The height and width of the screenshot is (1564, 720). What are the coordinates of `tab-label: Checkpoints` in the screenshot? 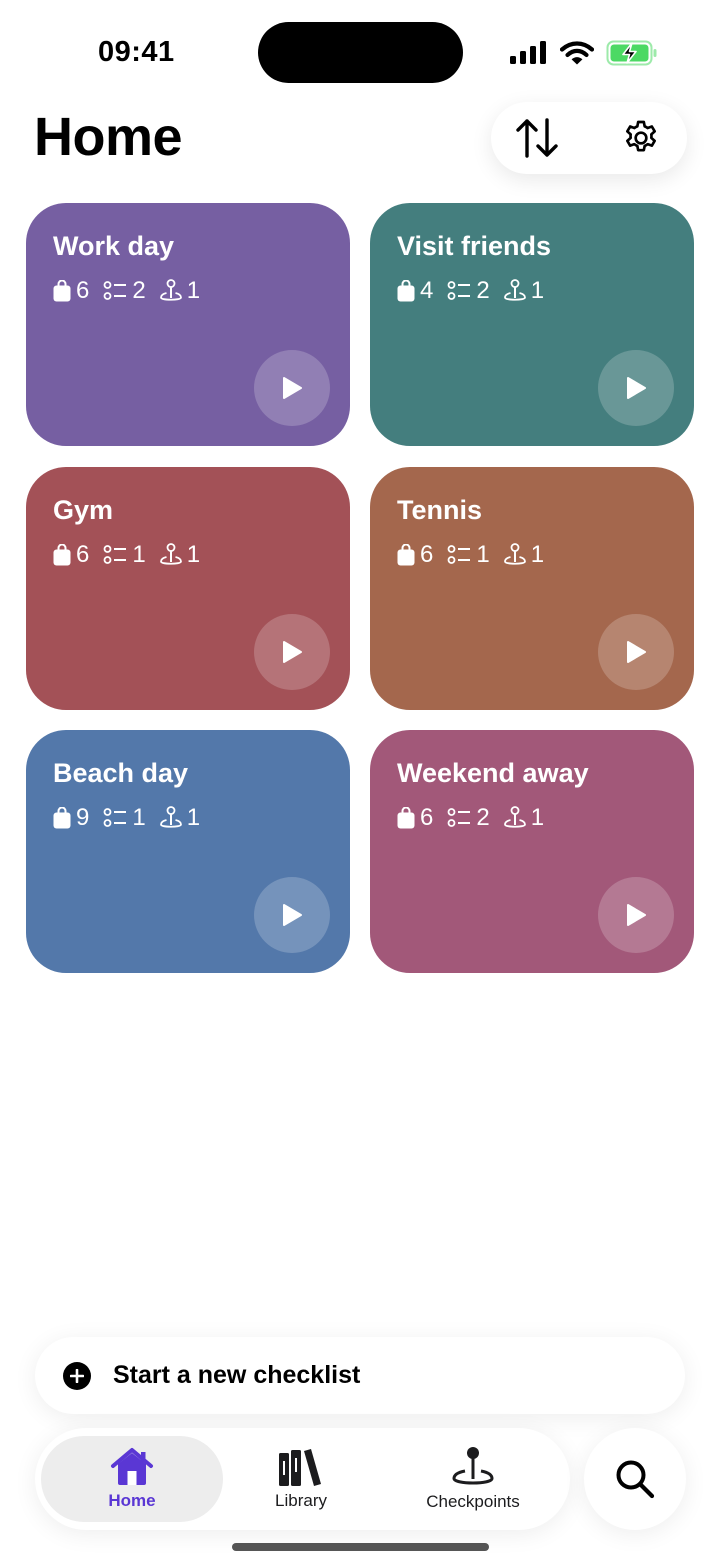 It's located at (473, 1501).